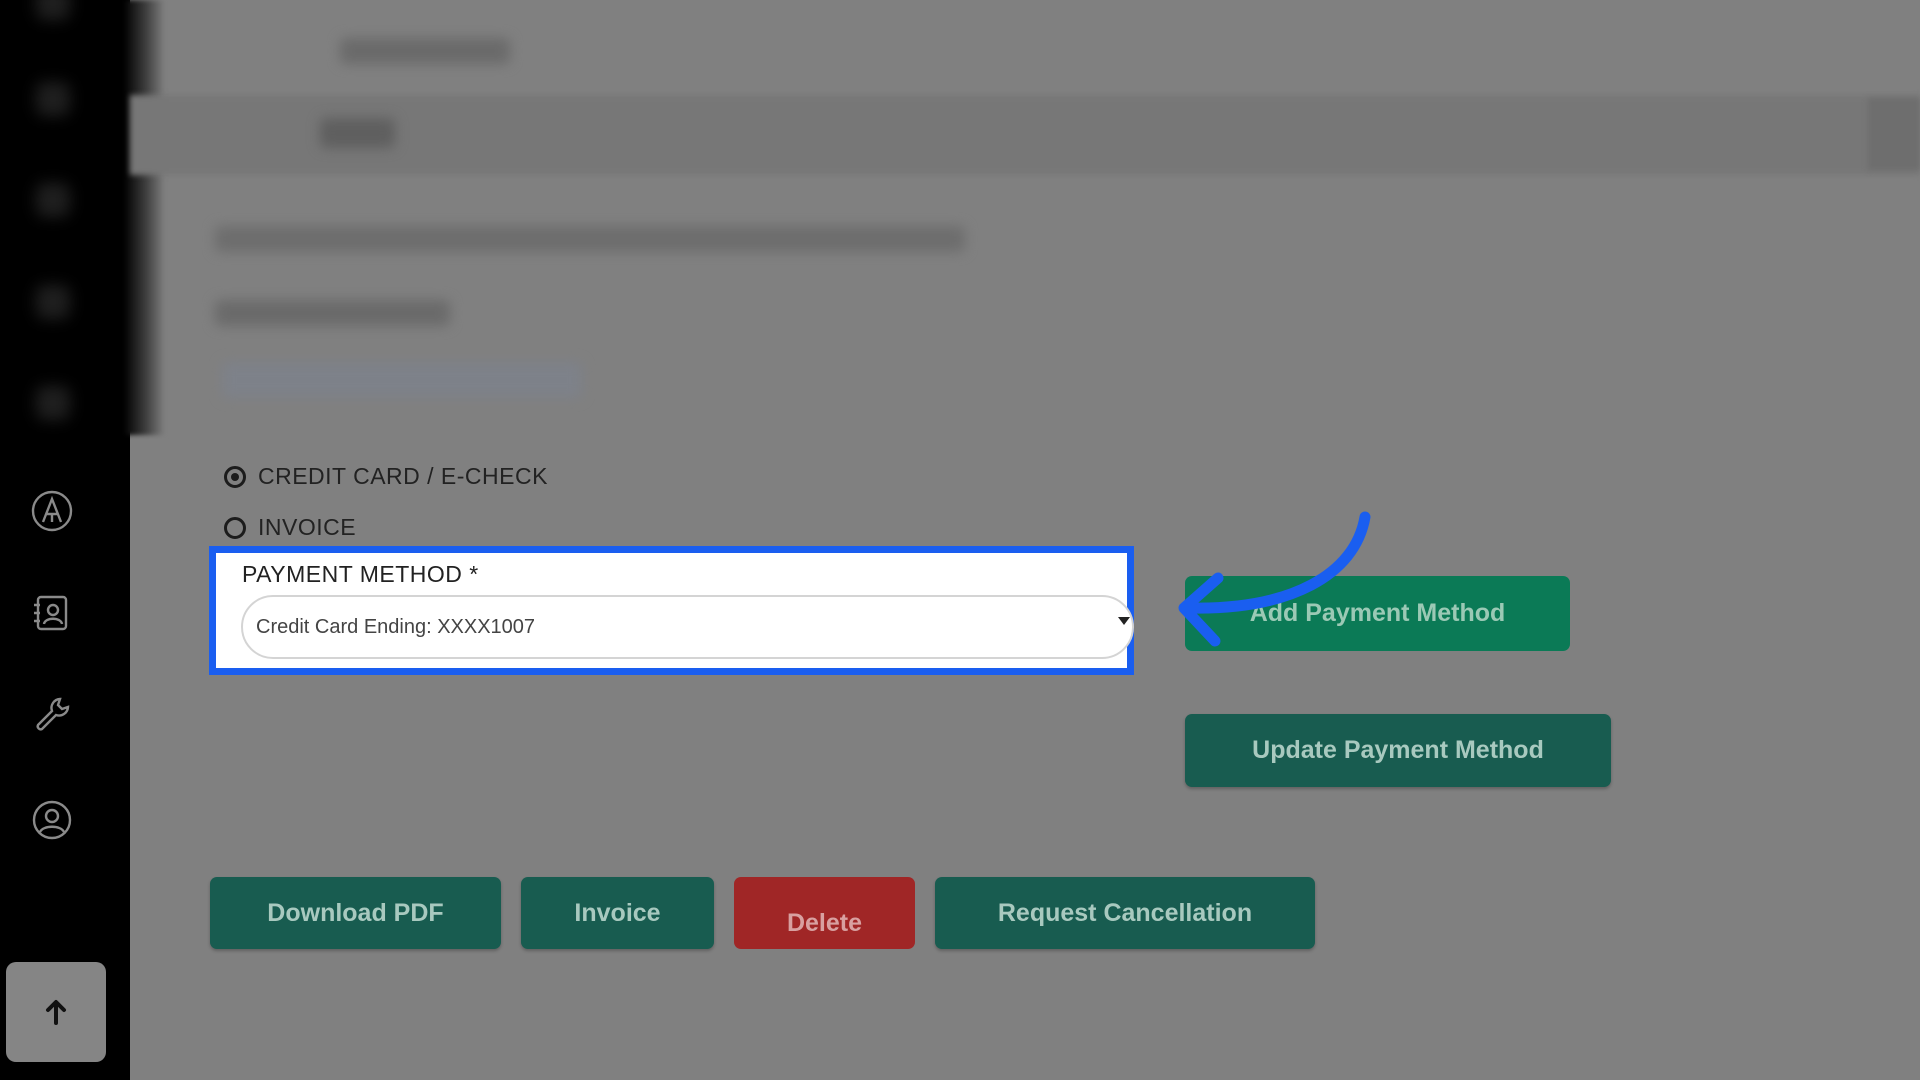  Describe the element at coordinates (687, 627) in the screenshot. I see `payment-method-select: Credit Card Ending: XXXX1007` at that location.